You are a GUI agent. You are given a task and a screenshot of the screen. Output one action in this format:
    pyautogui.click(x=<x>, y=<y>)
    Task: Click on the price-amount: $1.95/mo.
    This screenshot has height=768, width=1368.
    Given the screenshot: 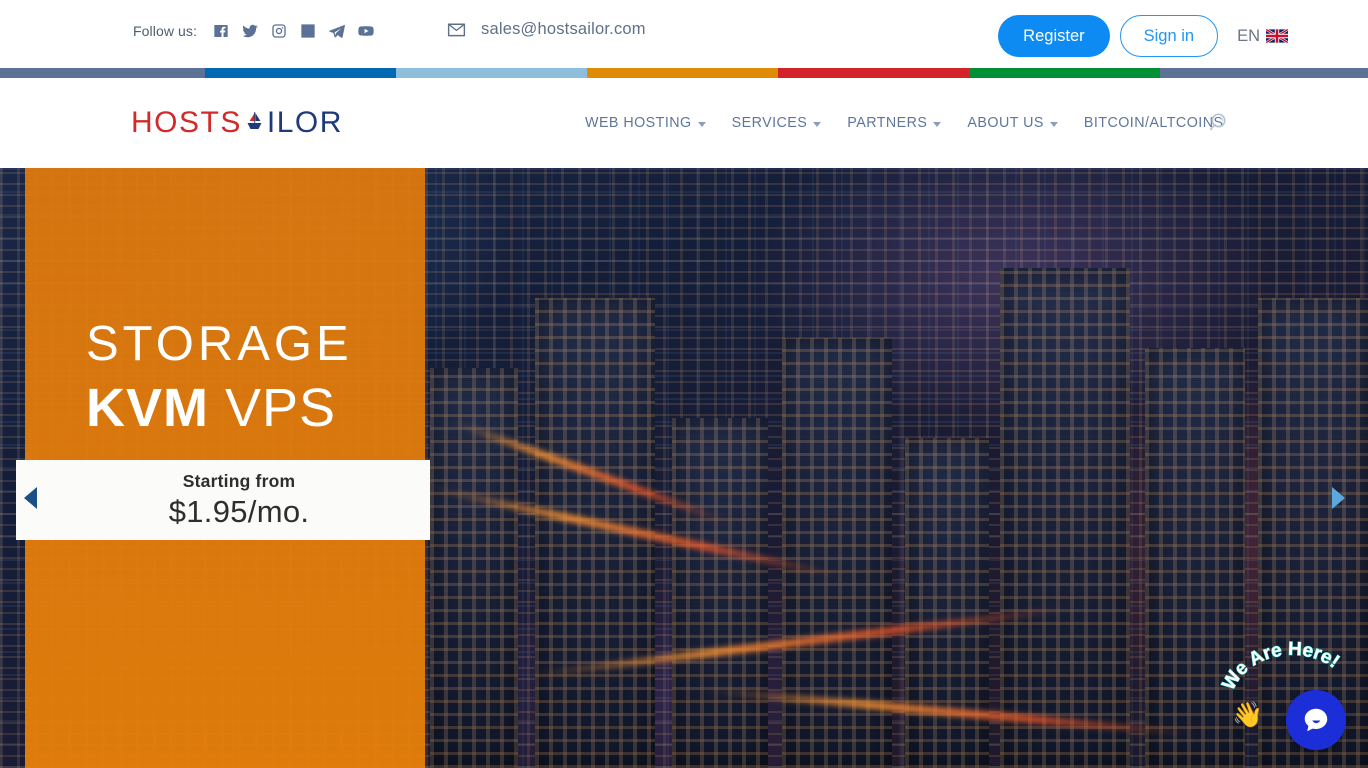 What is the action you would take?
    pyautogui.click(x=239, y=511)
    